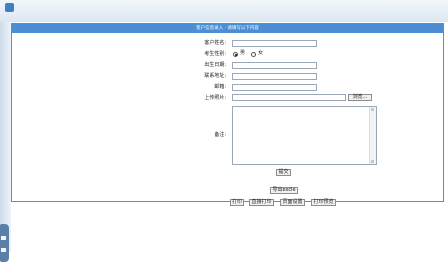 This screenshot has width=448, height=262. Describe the element at coordinates (261, 53) in the screenshot. I see `gender-female-label: 女` at that location.